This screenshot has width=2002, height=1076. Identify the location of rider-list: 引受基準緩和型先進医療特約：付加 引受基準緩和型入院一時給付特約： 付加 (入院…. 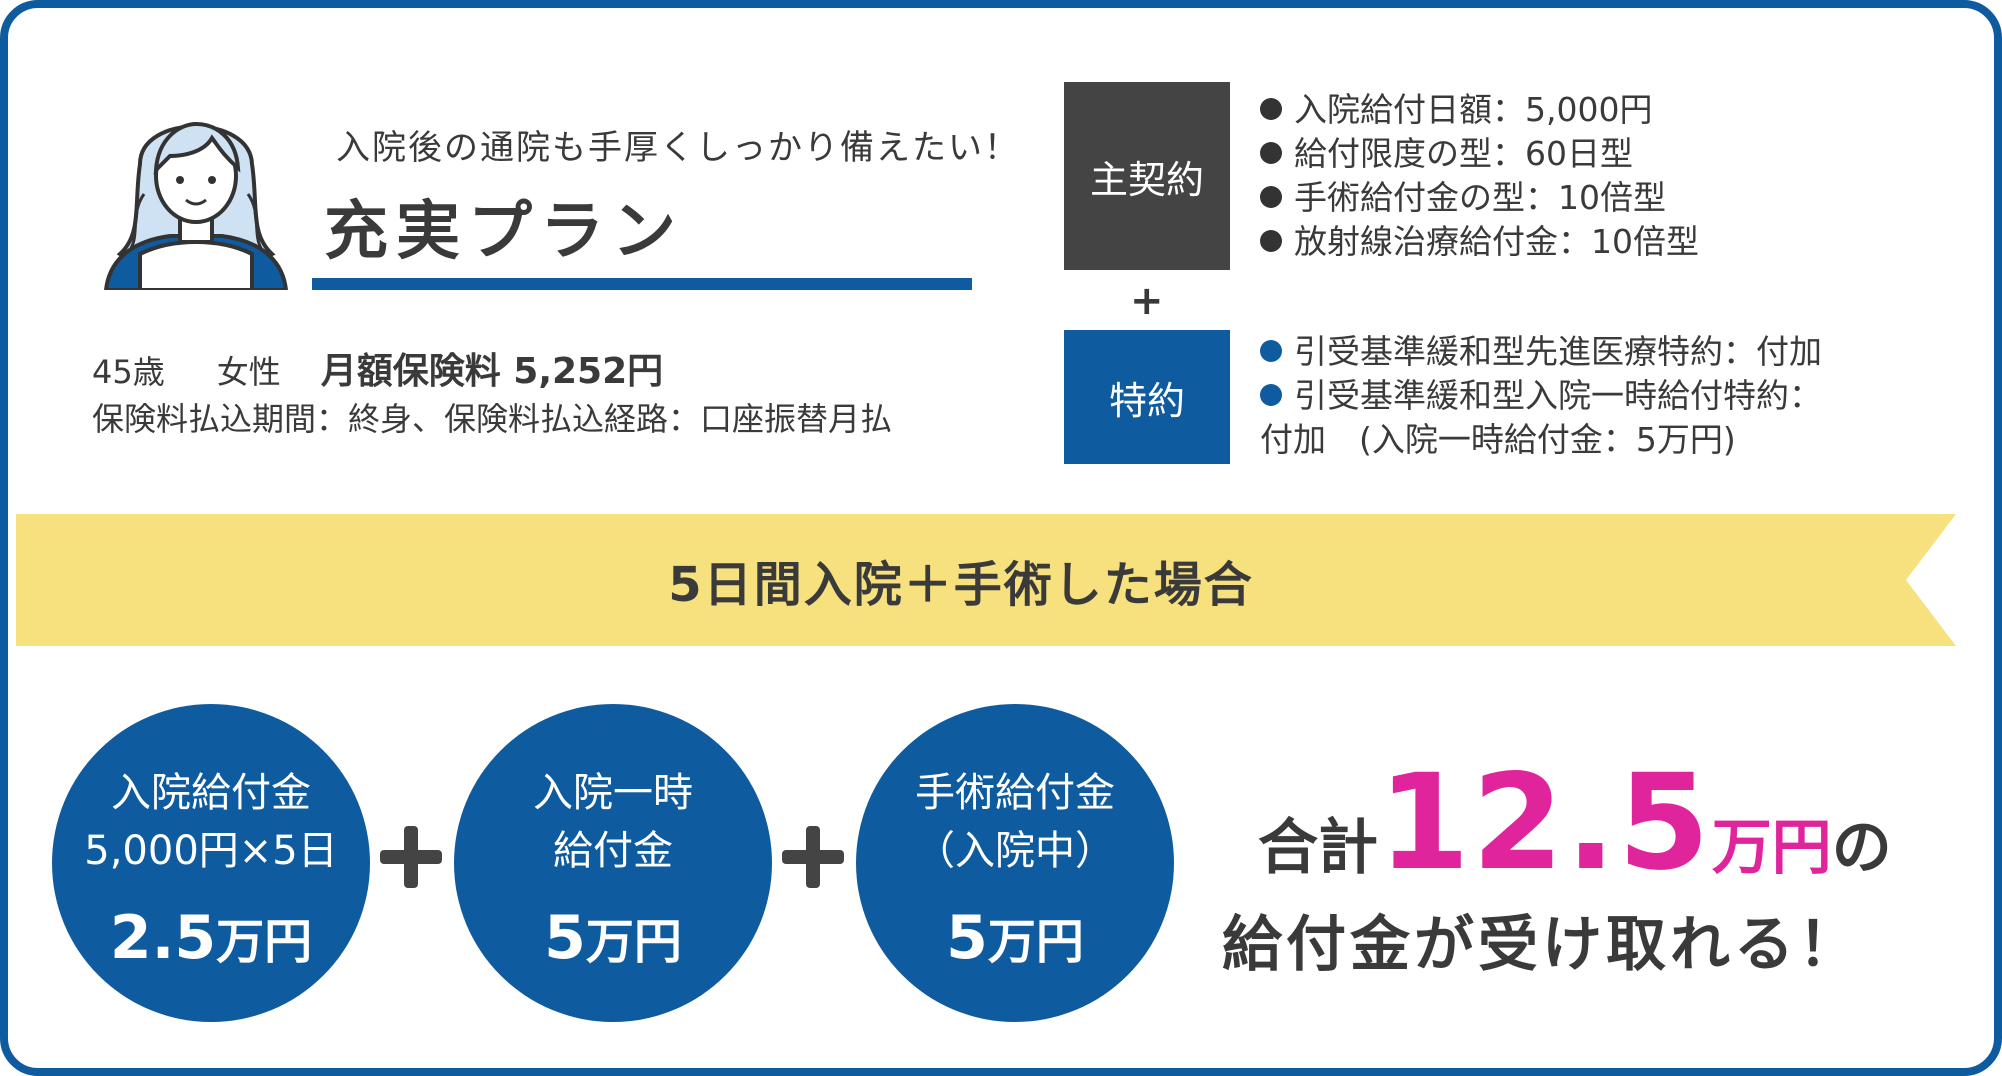
(1541, 396).